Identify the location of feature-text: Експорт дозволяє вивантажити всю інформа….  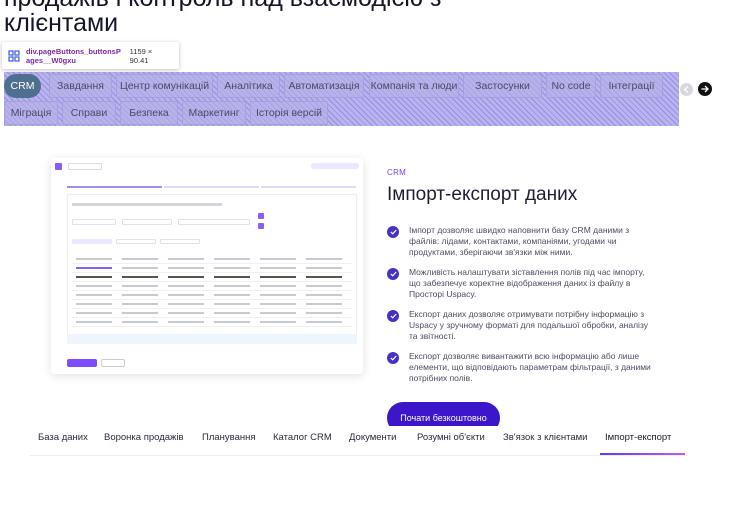
(530, 367).